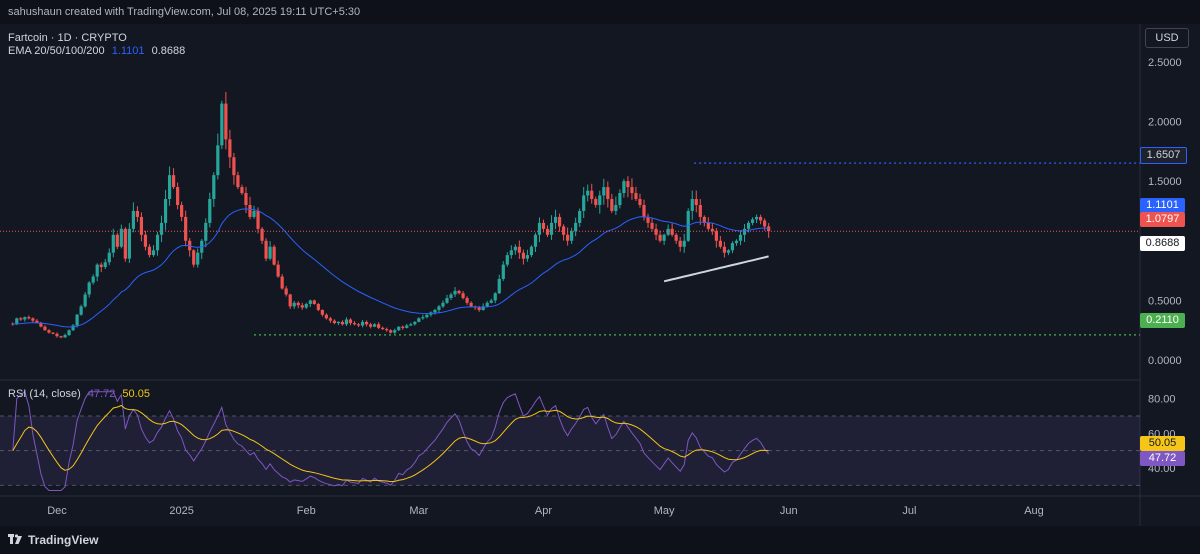  I want to click on time-axis: Dec 2025 Feb Mar Apr May Jun Jul Aug, so click(545, 511).